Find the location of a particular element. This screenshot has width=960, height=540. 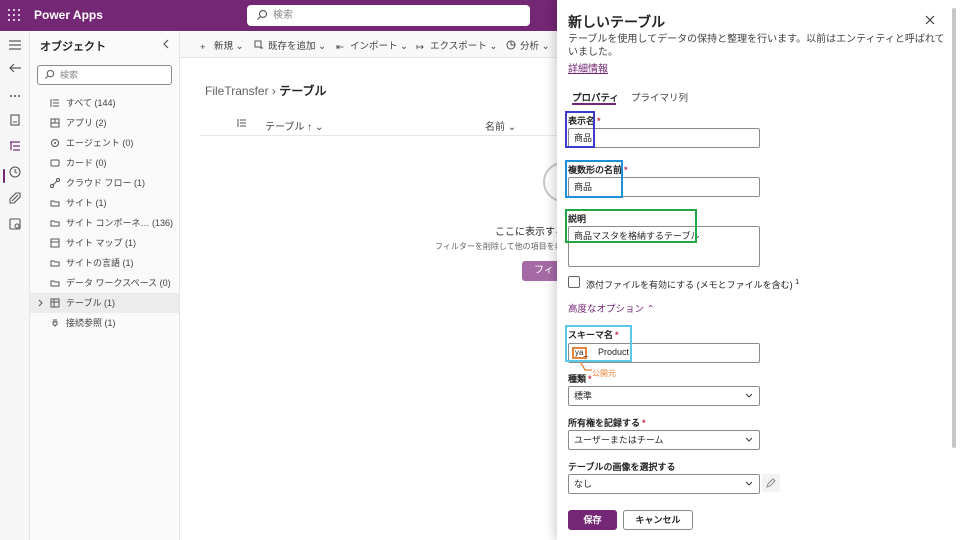

tab-primary-column: プライマリ列 is located at coordinates (659, 97).